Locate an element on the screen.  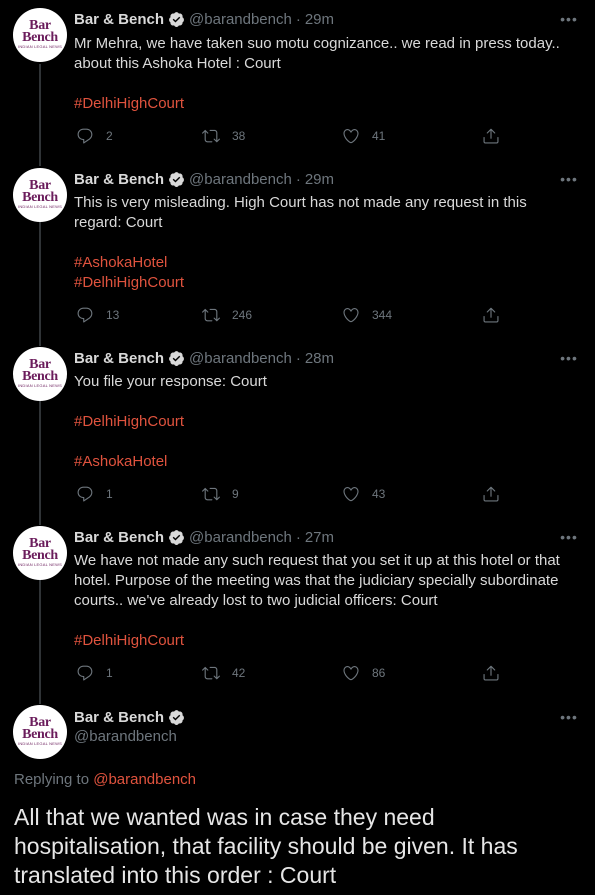
reply-count: 13 is located at coordinates (113, 315).